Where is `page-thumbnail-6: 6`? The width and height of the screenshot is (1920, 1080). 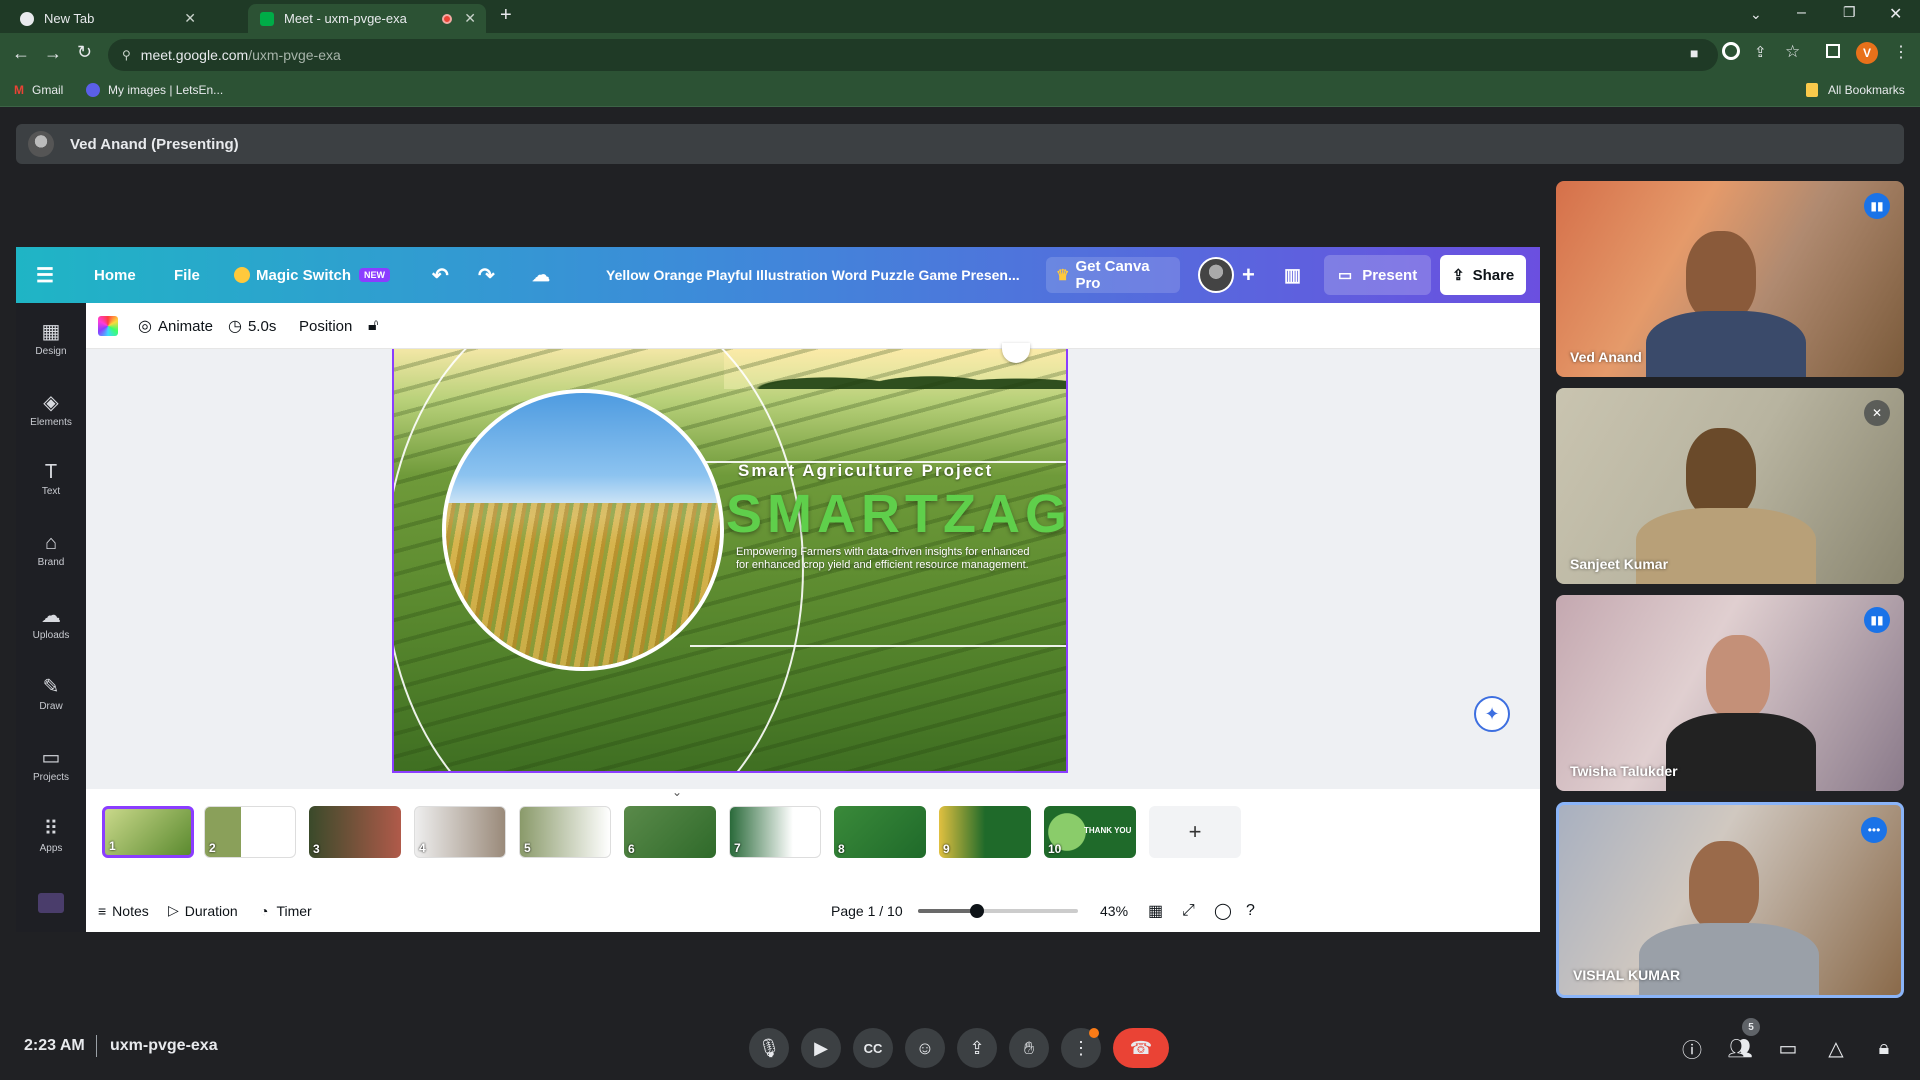 page-thumbnail-6: 6 is located at coordinates (670, 832).